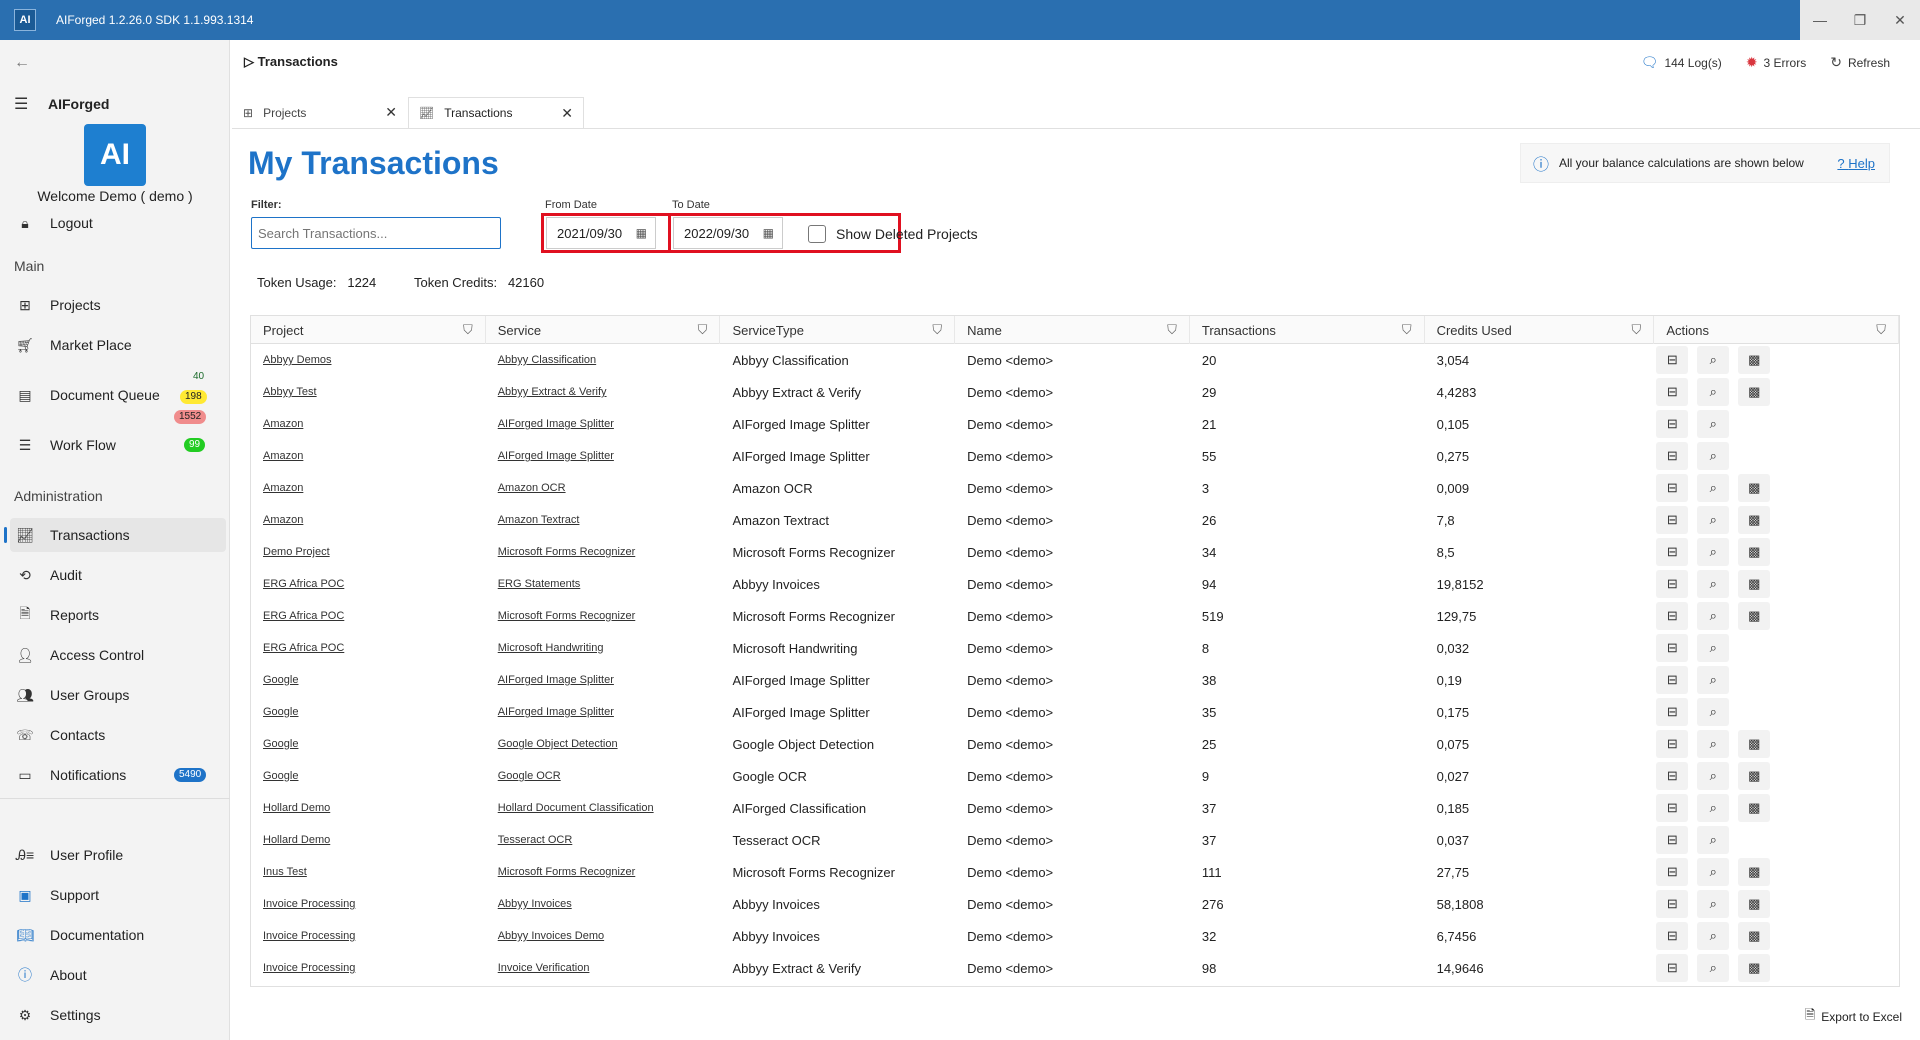 The width and height of the screenshot is (1920, 1040). Describe the element at coordinates (838, 330) in the screenshot. I see `column-header: ServiceType ⛉` at that location.